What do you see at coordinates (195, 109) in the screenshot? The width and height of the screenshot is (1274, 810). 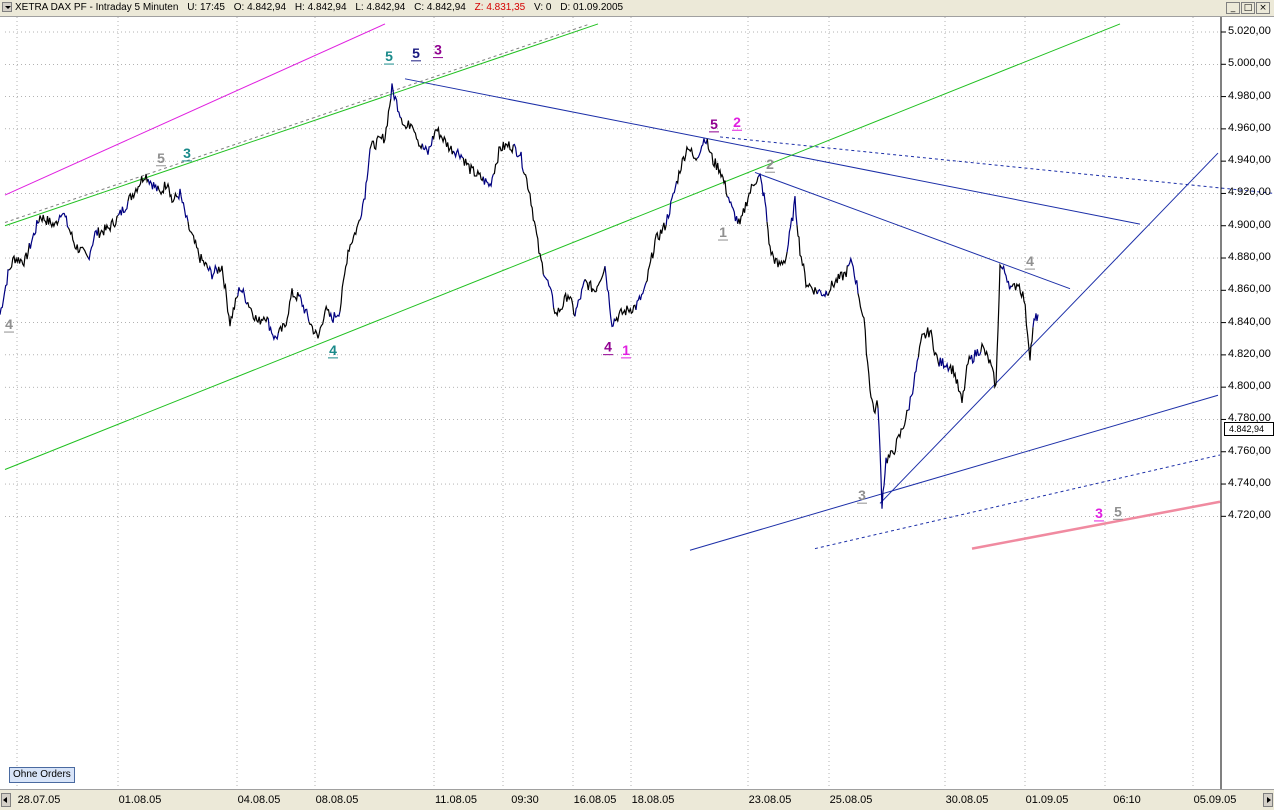 I see `trendline-magenta` at bounding box center [195, 109].